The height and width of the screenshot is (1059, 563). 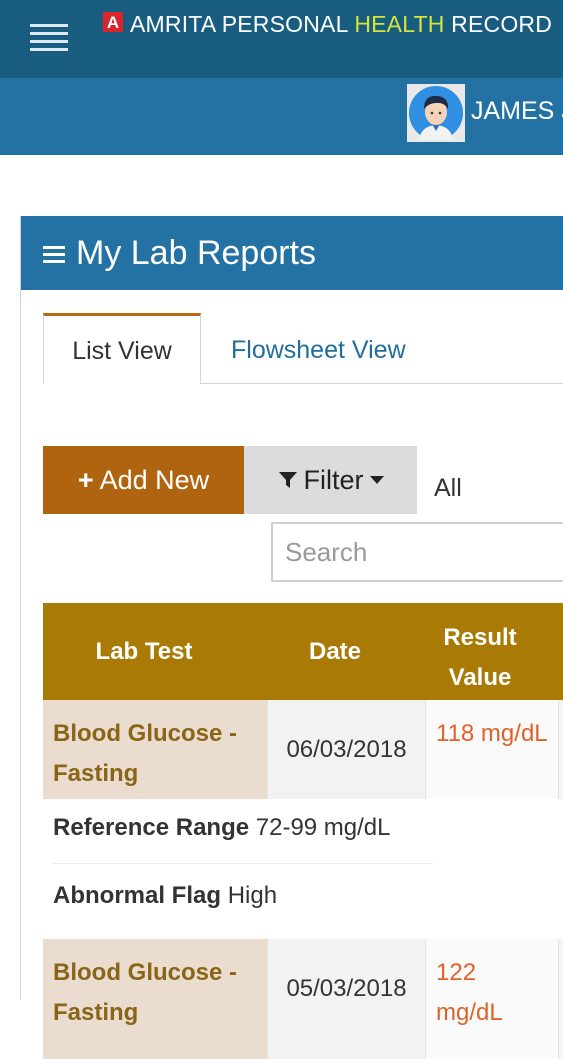 I want to click on filter-button: Filter, so click(x=330, y=480).